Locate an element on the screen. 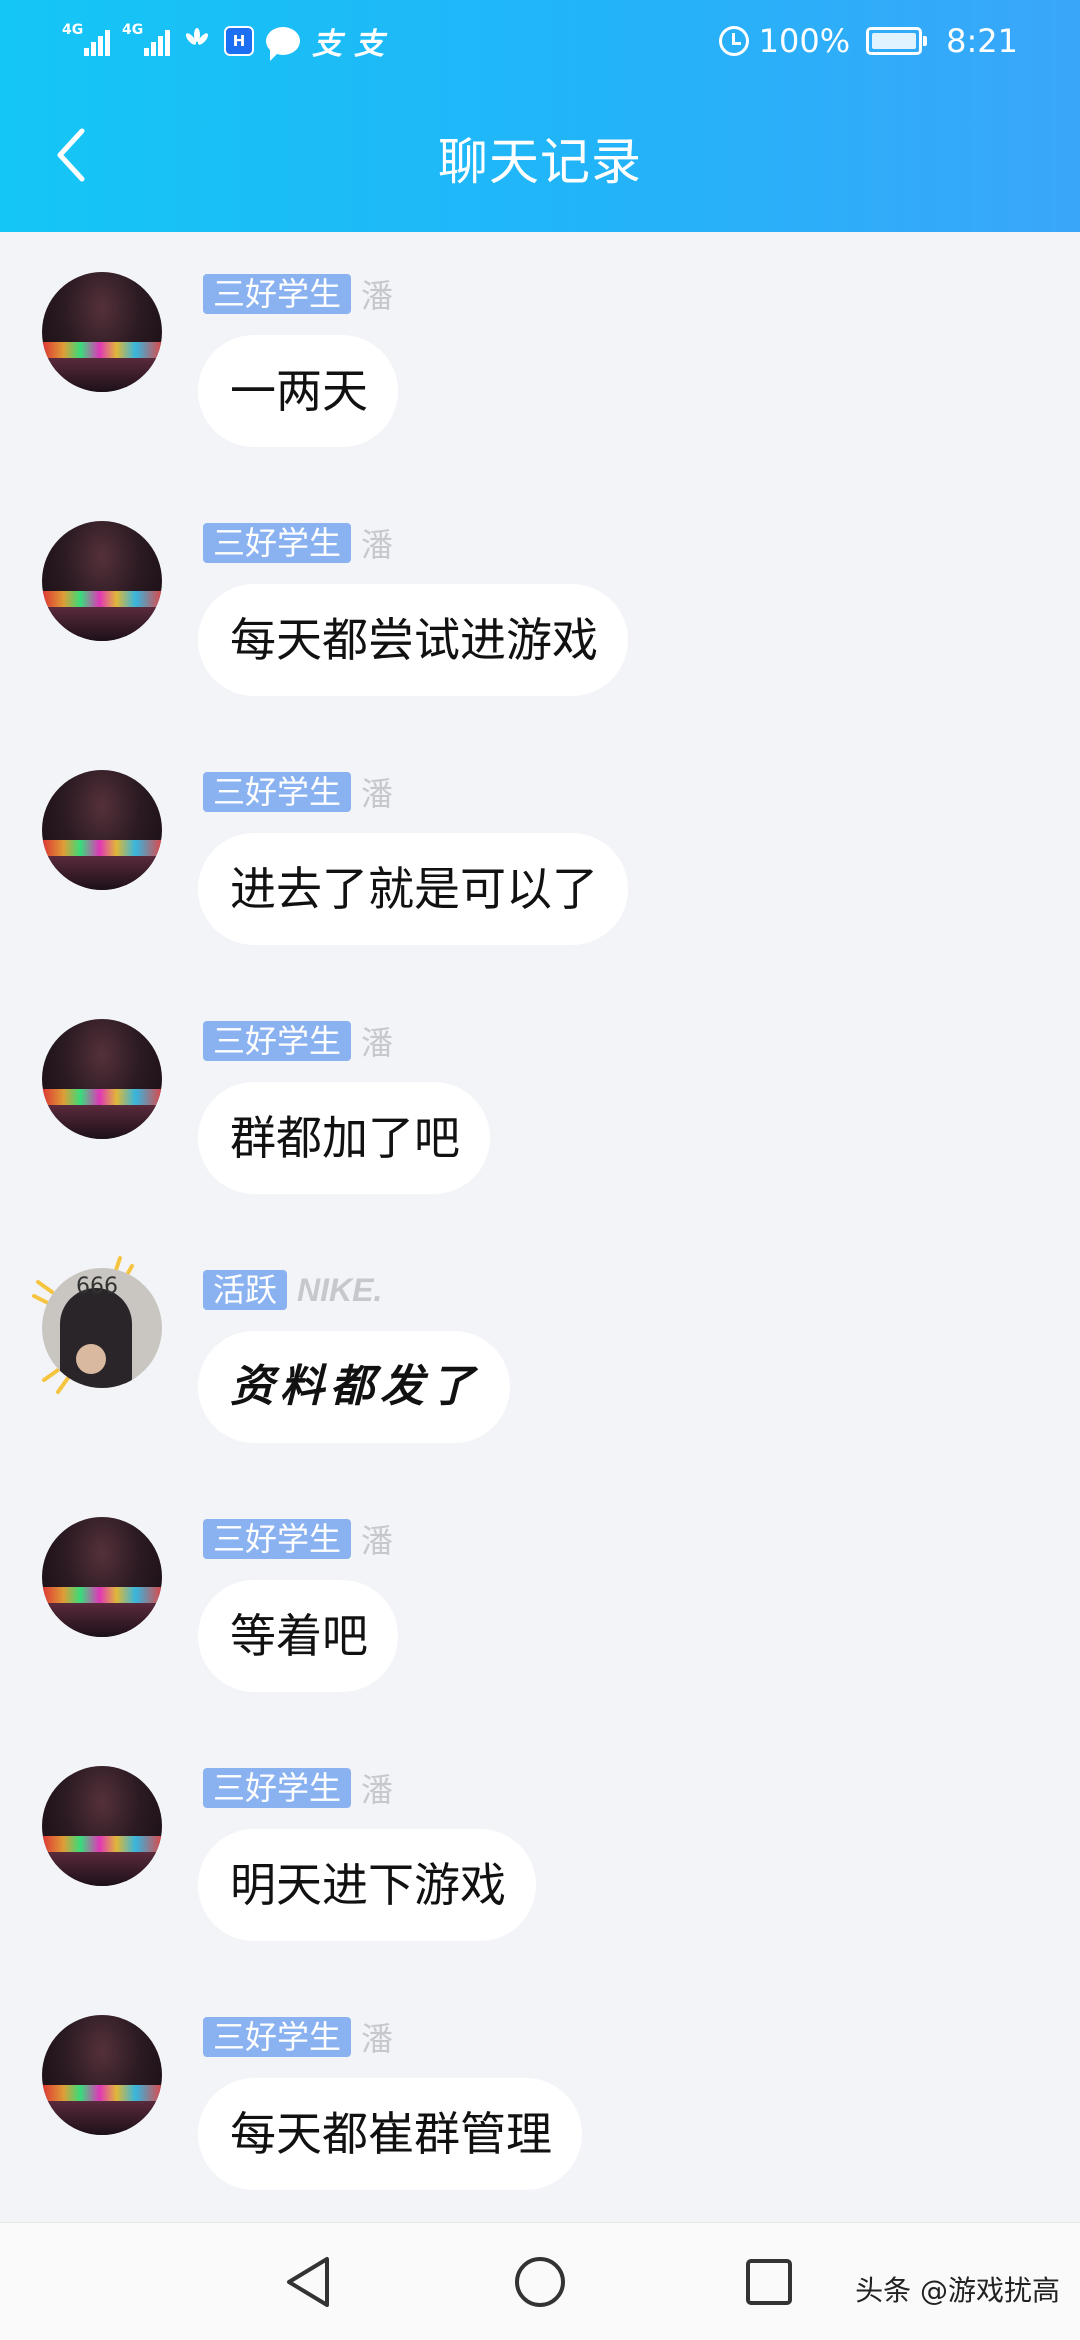  status-right-icons: 100% 8:21 is located at coordinates (868, 41).